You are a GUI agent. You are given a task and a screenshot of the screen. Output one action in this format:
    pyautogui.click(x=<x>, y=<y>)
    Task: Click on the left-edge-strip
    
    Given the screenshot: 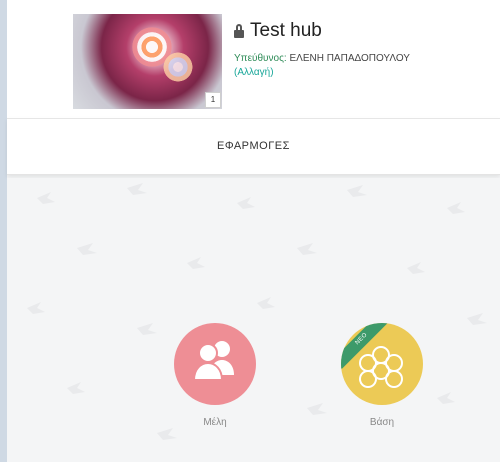 What is the action you would take?
    pyautogui.click(x=3, y=231)
    